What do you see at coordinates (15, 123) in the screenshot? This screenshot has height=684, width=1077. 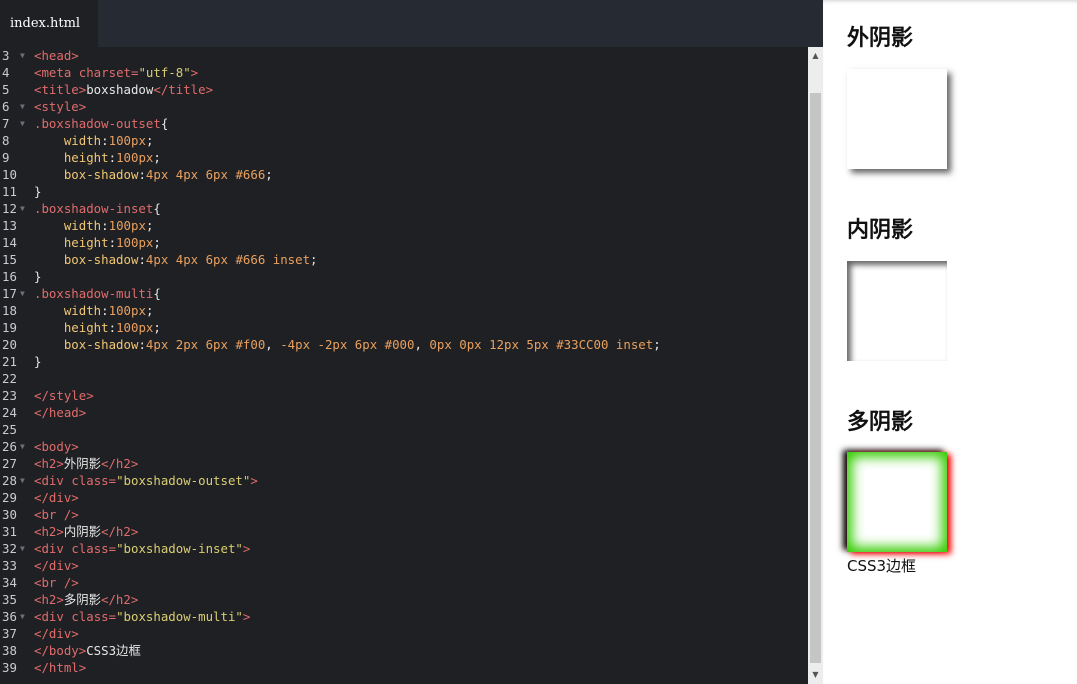 I see `line-number: 7 ▼` at bounding box center [15, 123].